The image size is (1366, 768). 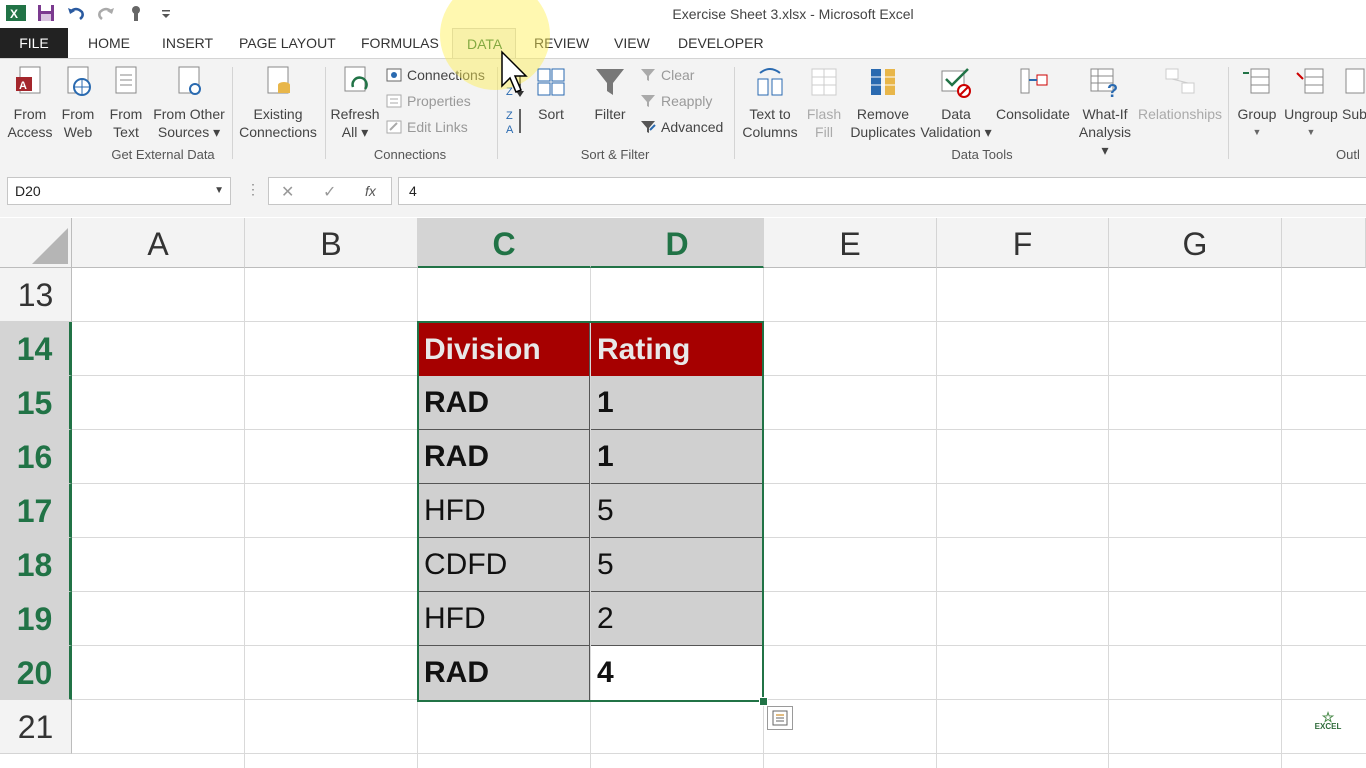 What do you see at coordinates (187, 43) in the screenshot?
I see `tab-insert: INSERT` at bounding box center [187, 43].